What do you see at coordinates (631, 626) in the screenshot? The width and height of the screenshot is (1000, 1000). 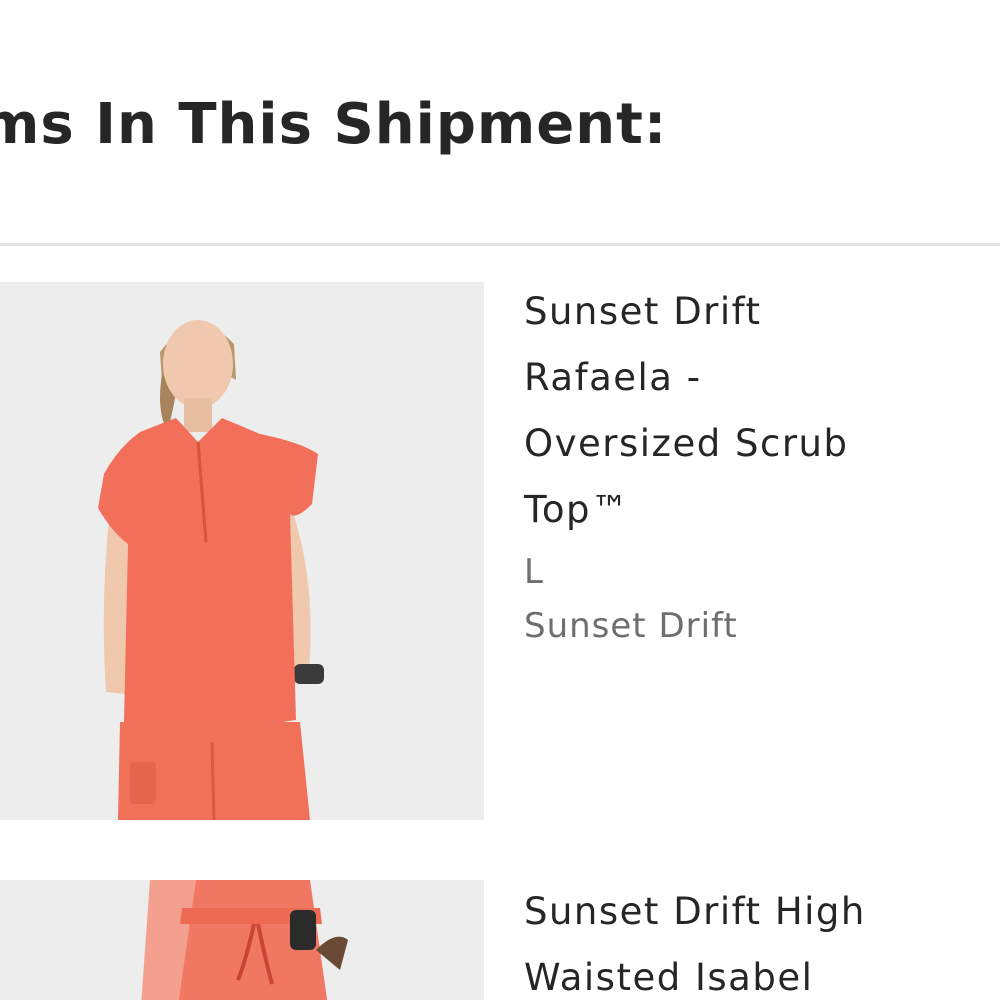 I see `item-color: Sunset Drift` at bounding box center [631, 626].